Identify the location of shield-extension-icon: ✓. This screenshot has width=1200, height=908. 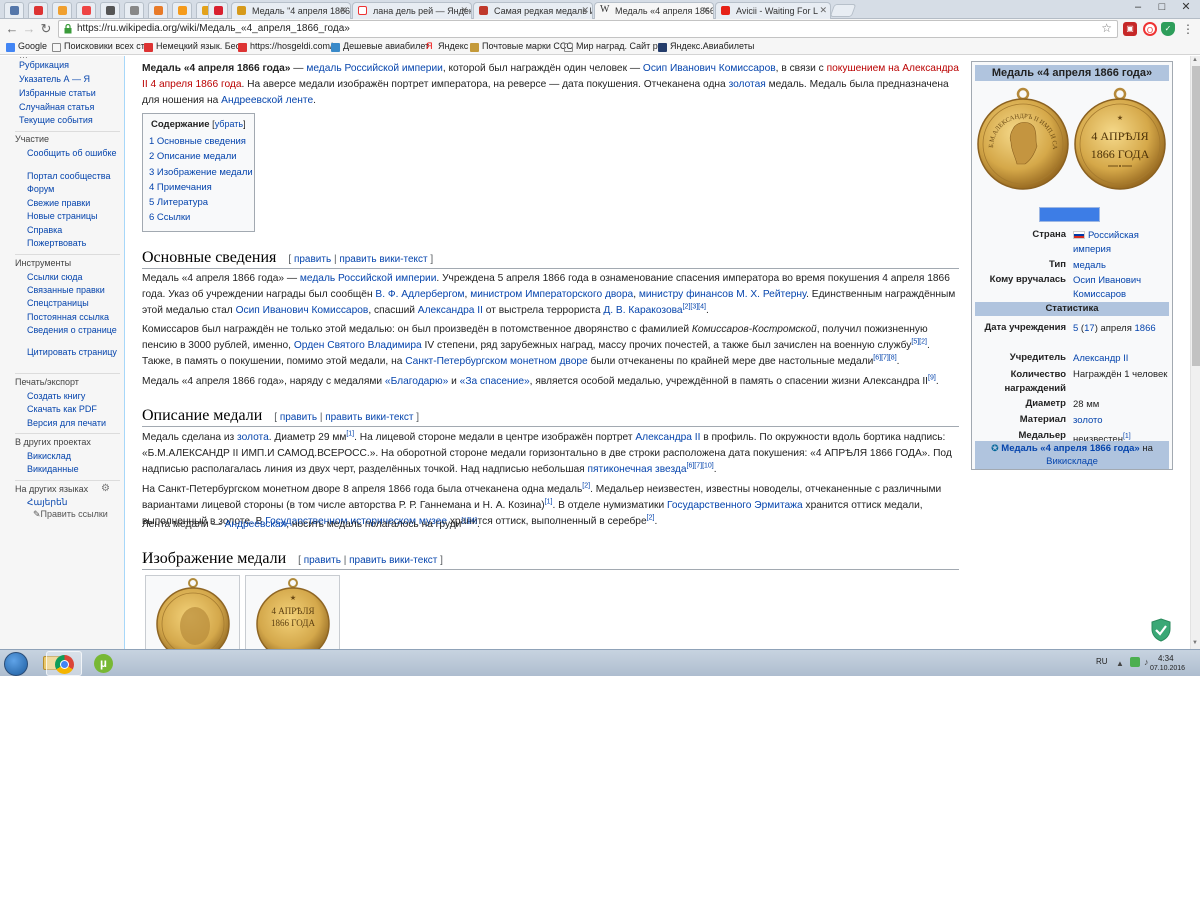
(1168, 29).